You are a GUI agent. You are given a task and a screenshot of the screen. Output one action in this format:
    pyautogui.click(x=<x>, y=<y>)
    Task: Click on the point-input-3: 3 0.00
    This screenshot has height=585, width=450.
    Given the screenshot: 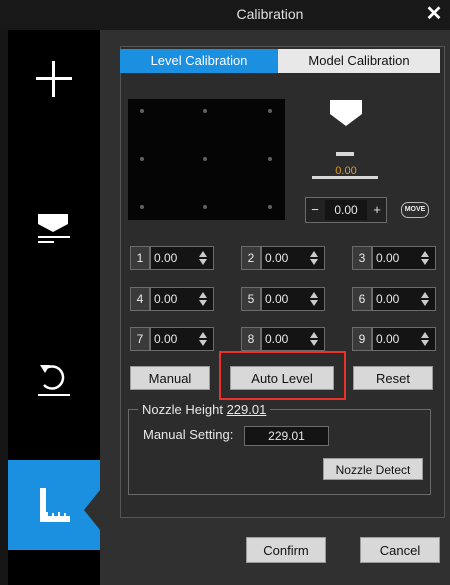 What is the action you would take?
    pyautogui.click(x=394, y=258)
    